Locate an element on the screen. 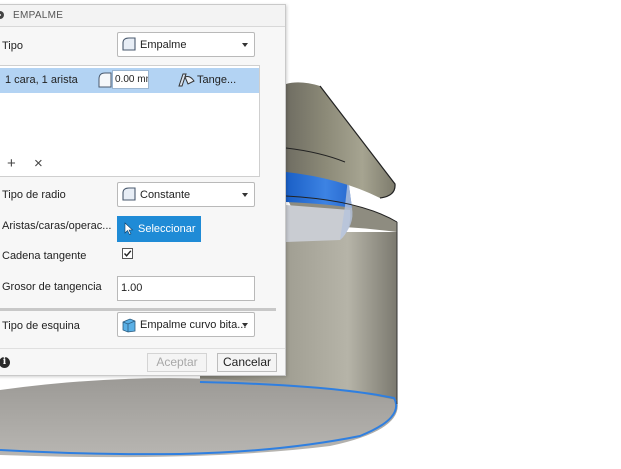  tangent-weight-input: 1.00 is located at coordinates (186, 288).